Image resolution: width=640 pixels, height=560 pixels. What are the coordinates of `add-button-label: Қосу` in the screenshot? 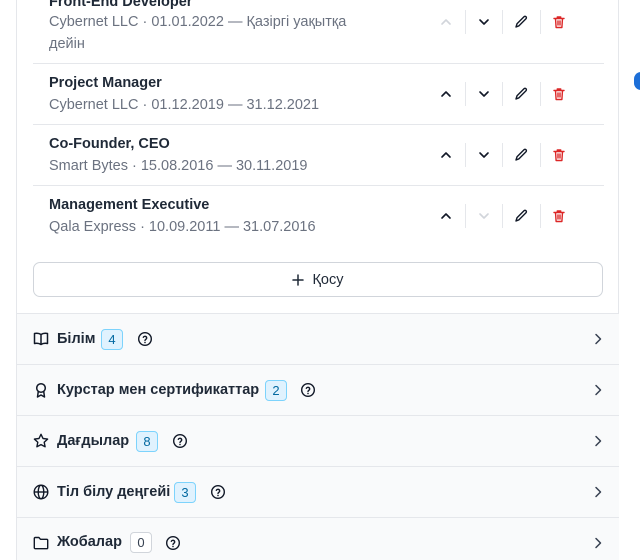 It's located at (328, 279).